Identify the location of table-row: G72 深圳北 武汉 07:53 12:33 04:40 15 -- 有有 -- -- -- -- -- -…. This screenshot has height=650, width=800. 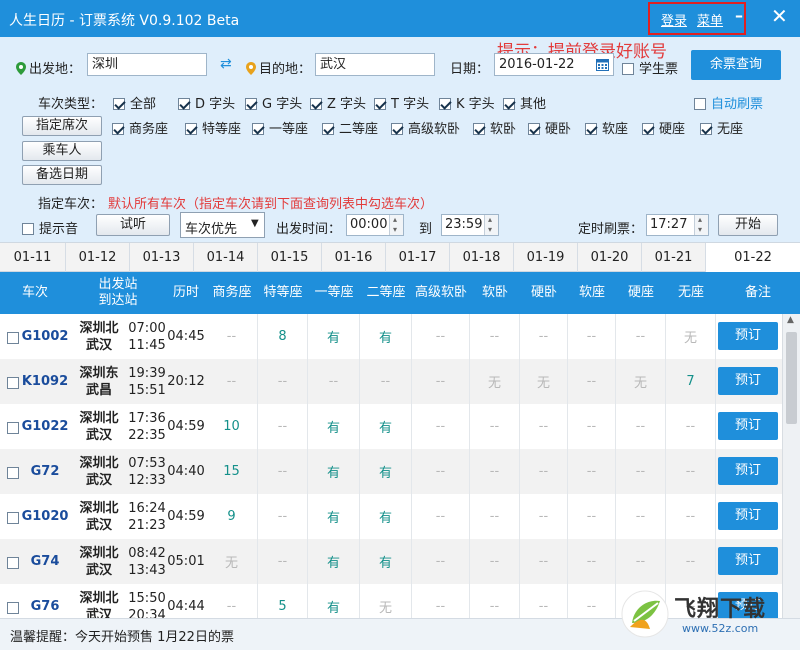
(391, 471).